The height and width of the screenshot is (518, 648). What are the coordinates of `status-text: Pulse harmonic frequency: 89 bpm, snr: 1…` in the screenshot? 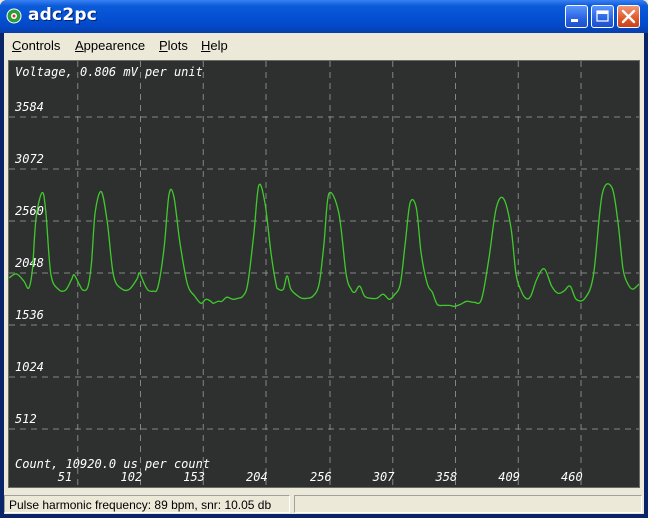 It's located at (140, 505).